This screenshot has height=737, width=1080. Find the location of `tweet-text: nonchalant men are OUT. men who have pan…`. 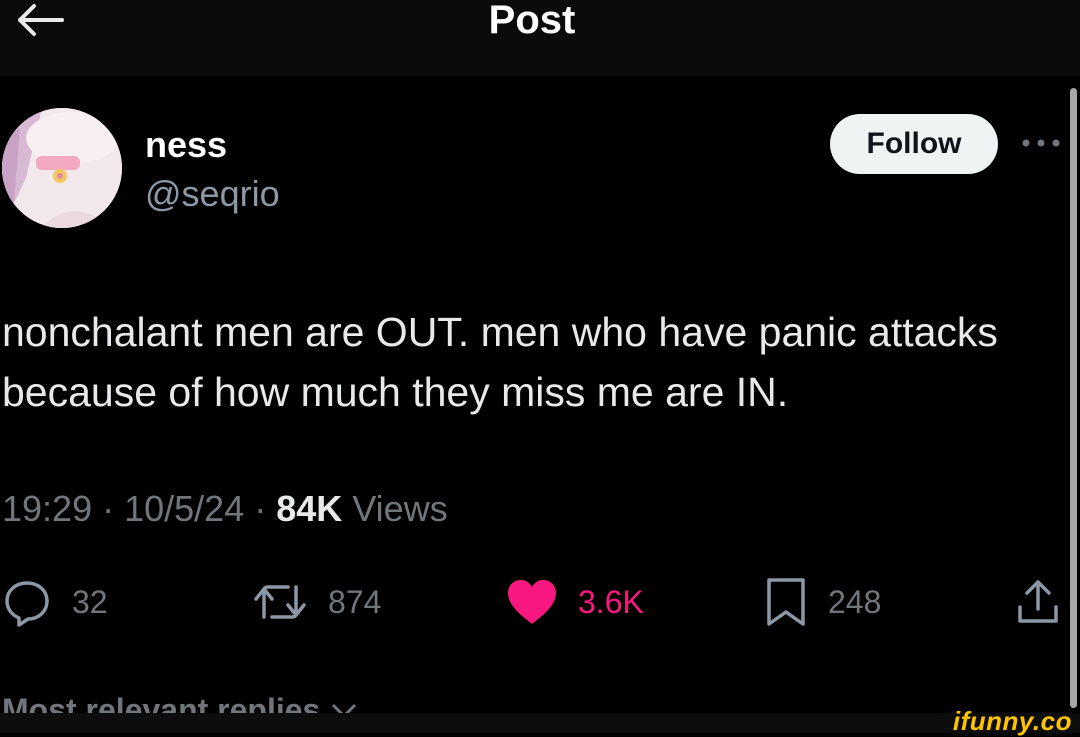

tweet-text: nonchalant men are OUT. men who have pan… is located at coordinates (500, 362).